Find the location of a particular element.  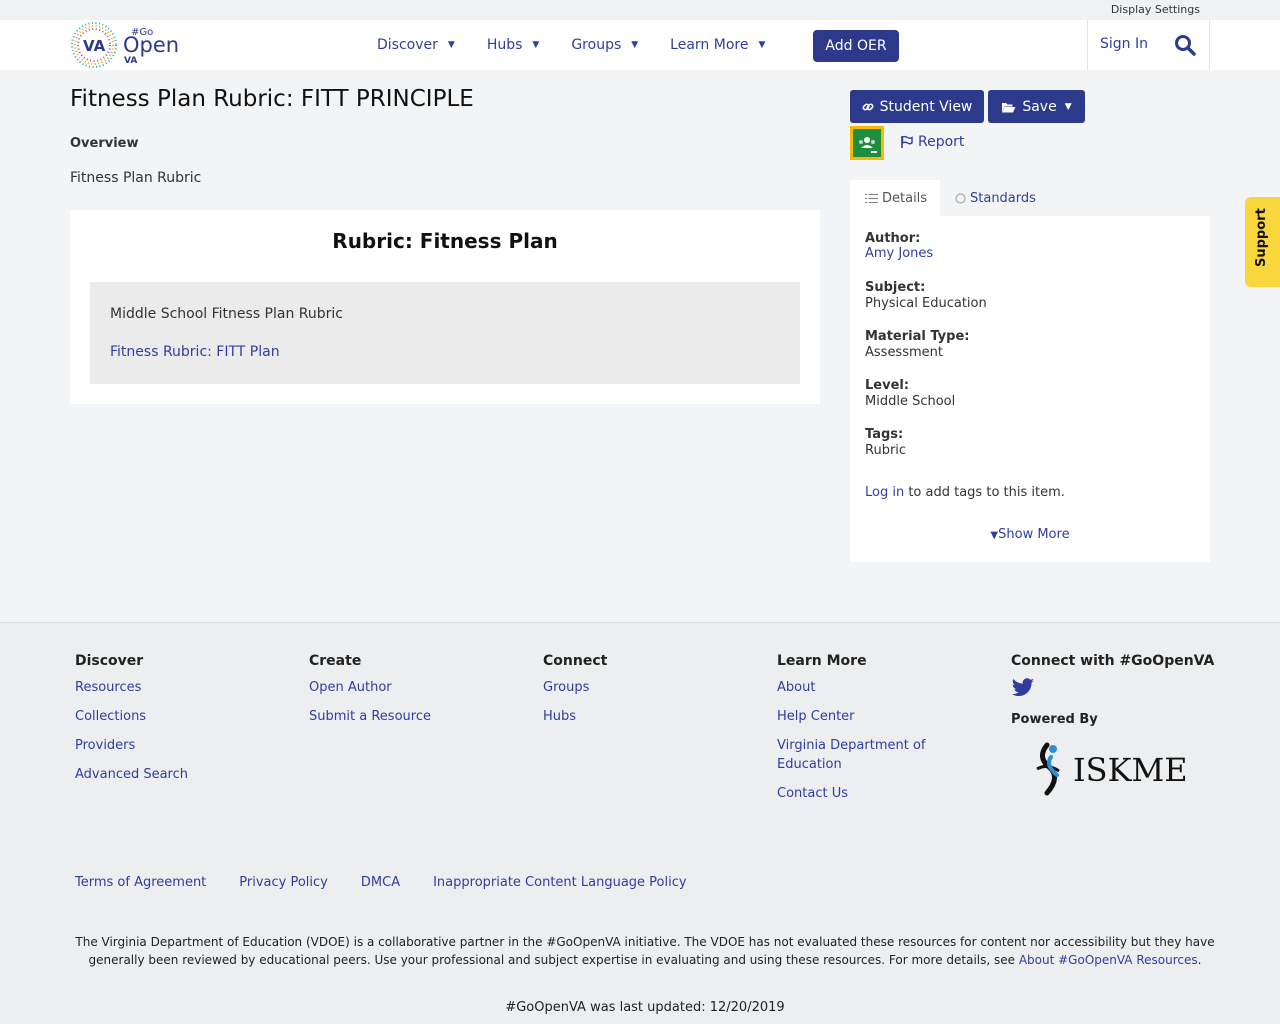

goopenva-logo: VA #Go Open VA is located at coordinates (125, 45).